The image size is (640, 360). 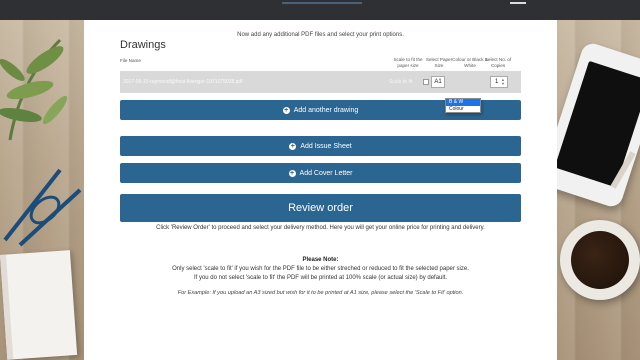 What do you see at coordinates (39, 305) in the screenshot?
I see `notebook-decoration` at bounding box center [39, 305].